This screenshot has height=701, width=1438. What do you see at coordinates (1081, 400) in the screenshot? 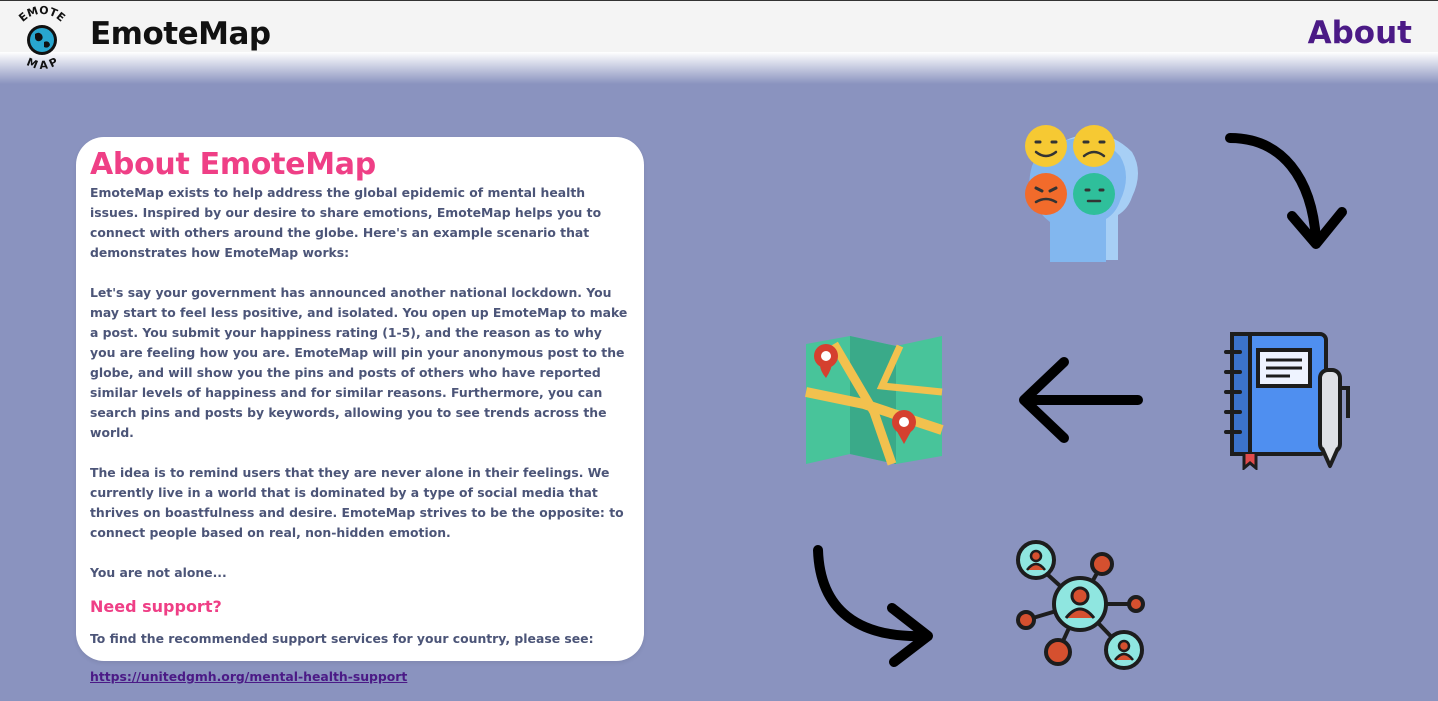
I see `arrow-left-icon` at bounding box center [1081, 400].